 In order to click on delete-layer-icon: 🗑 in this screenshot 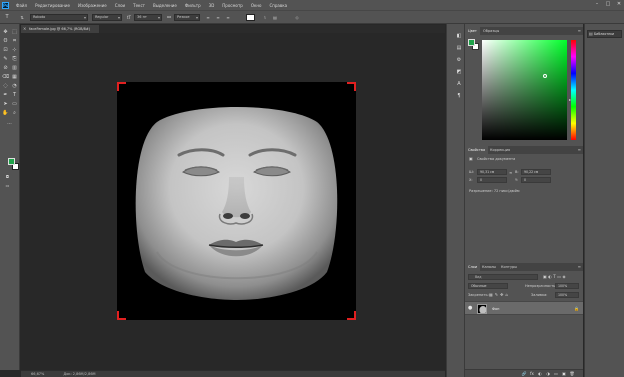, I will do `click(572, 374)`.